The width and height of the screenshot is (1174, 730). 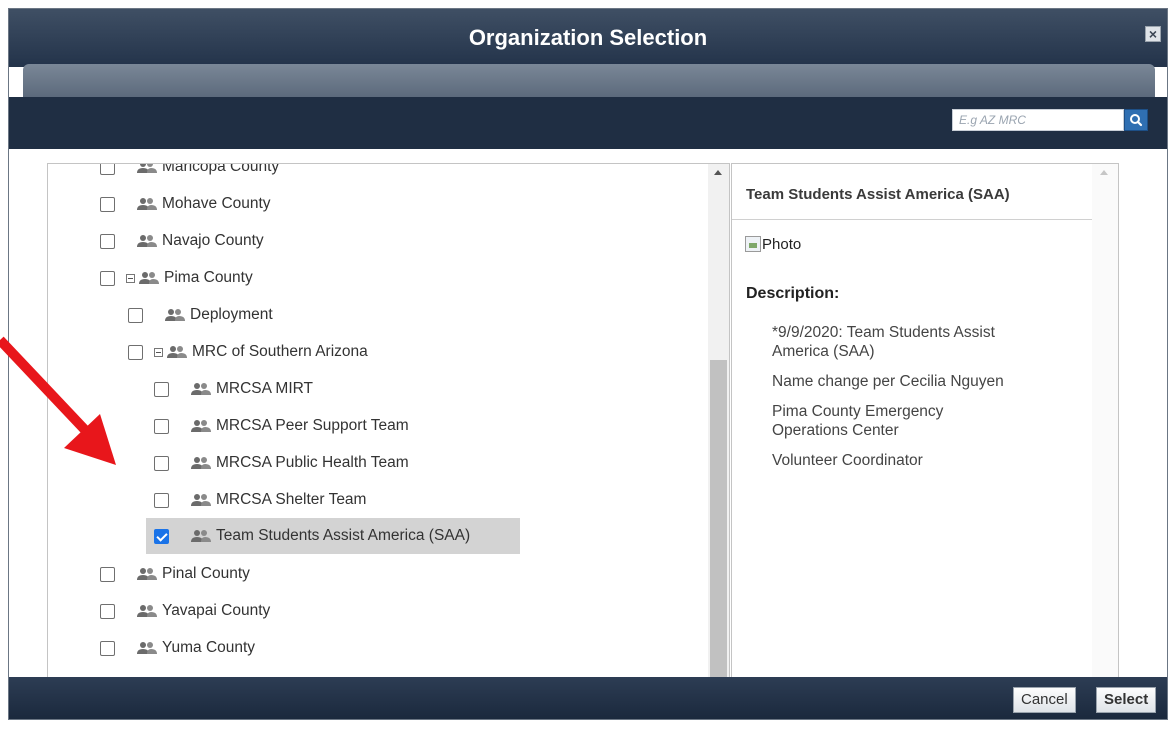 What do you see at coordinates (753, 244) in the screenshot?
I see `broken-image-icon` at bounding box center [753, 244].